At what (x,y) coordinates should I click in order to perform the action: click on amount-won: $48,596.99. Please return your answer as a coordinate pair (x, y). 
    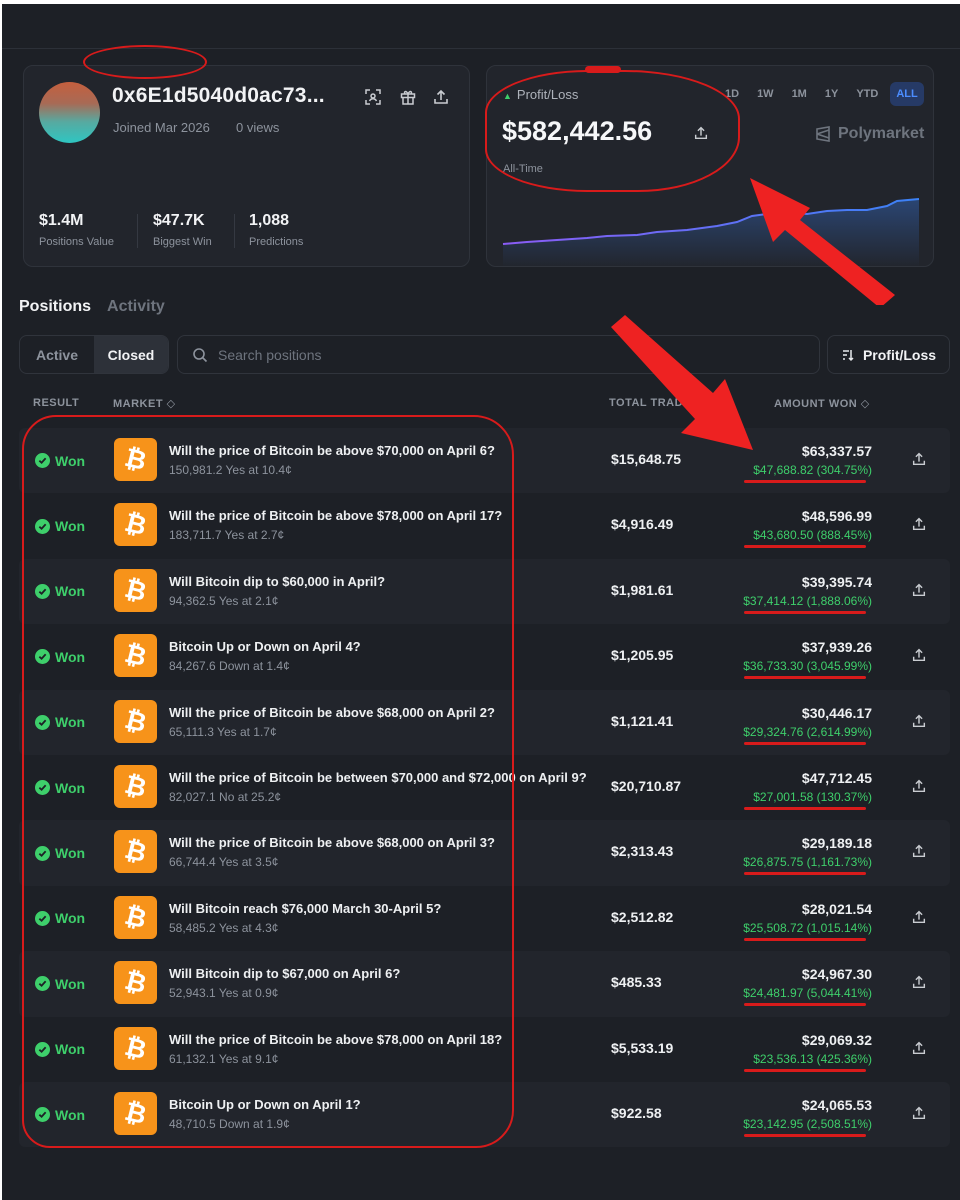
    Looking at the image, I should click on (836, 516).